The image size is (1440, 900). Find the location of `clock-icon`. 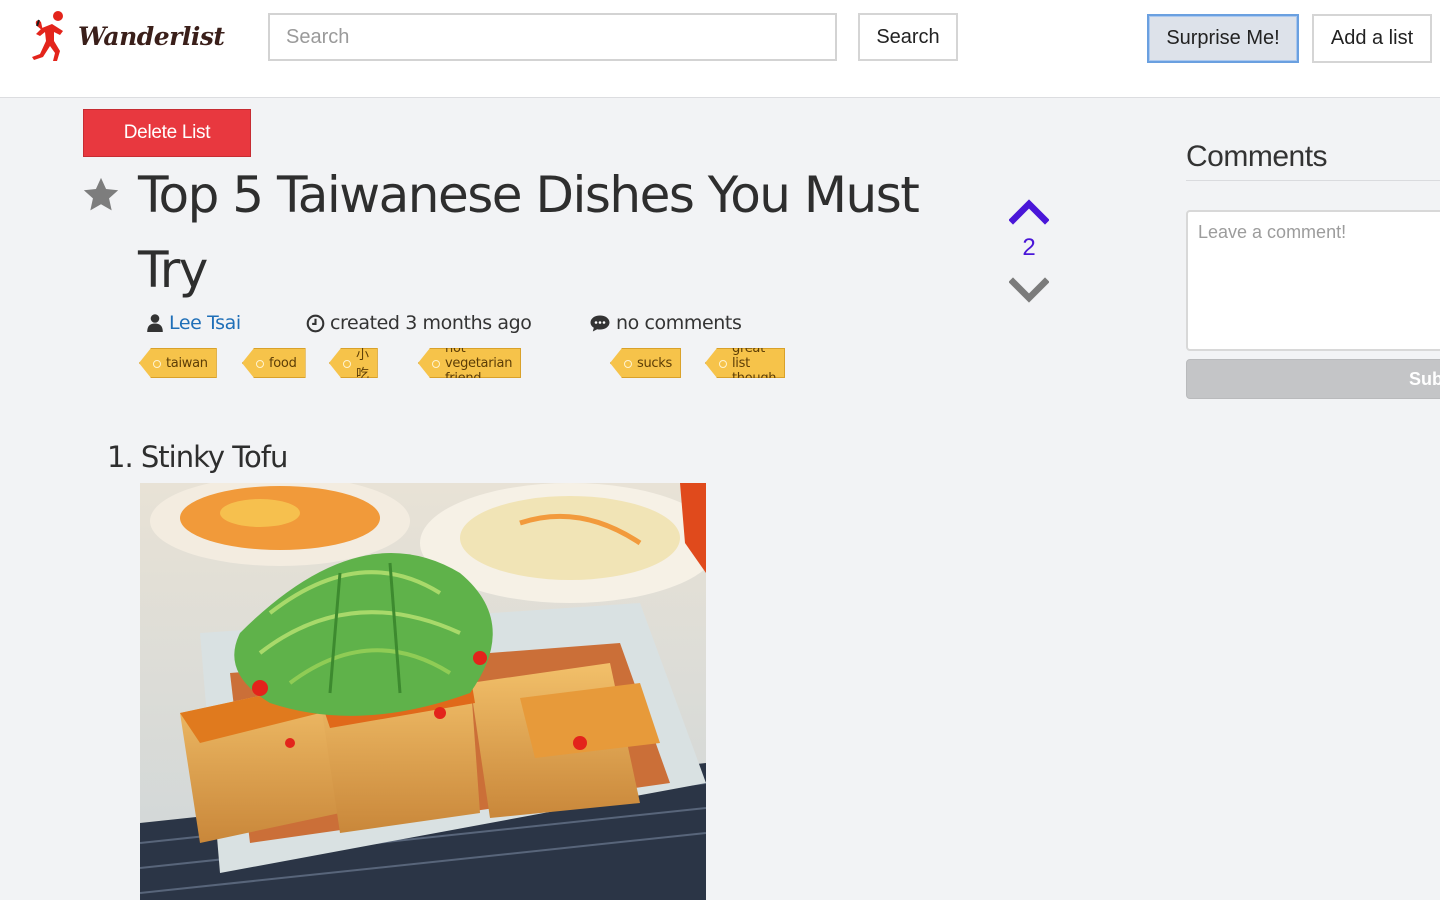

clock-icon is located at coordinates (315, 323).